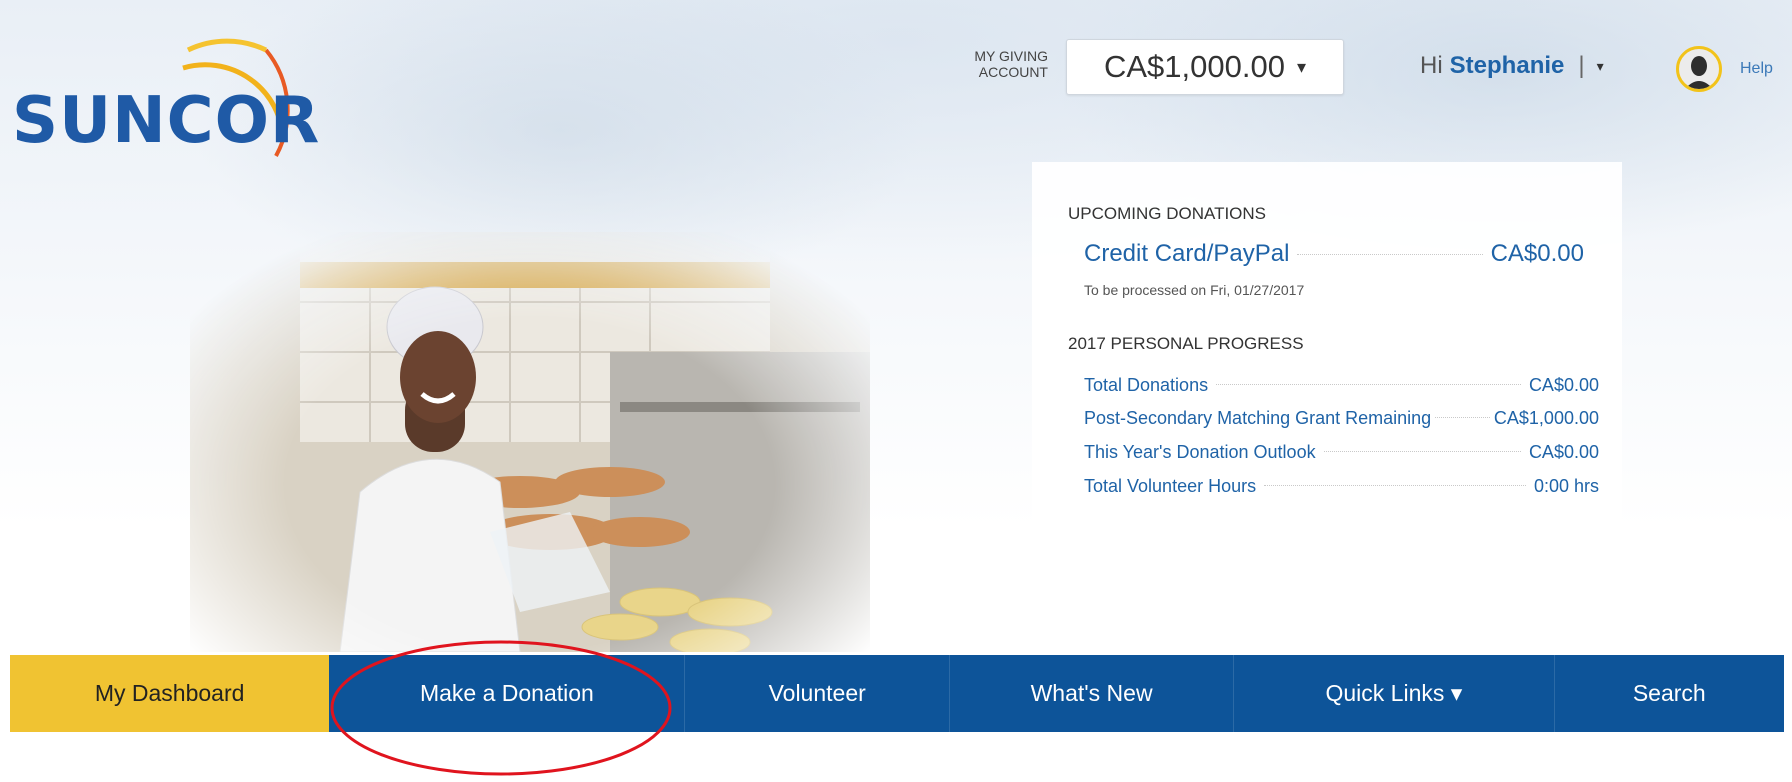 The height and width of the screenshot is (782, 1792). I want to click on progress-value: CA$1,000.00, so click(1546, 418).